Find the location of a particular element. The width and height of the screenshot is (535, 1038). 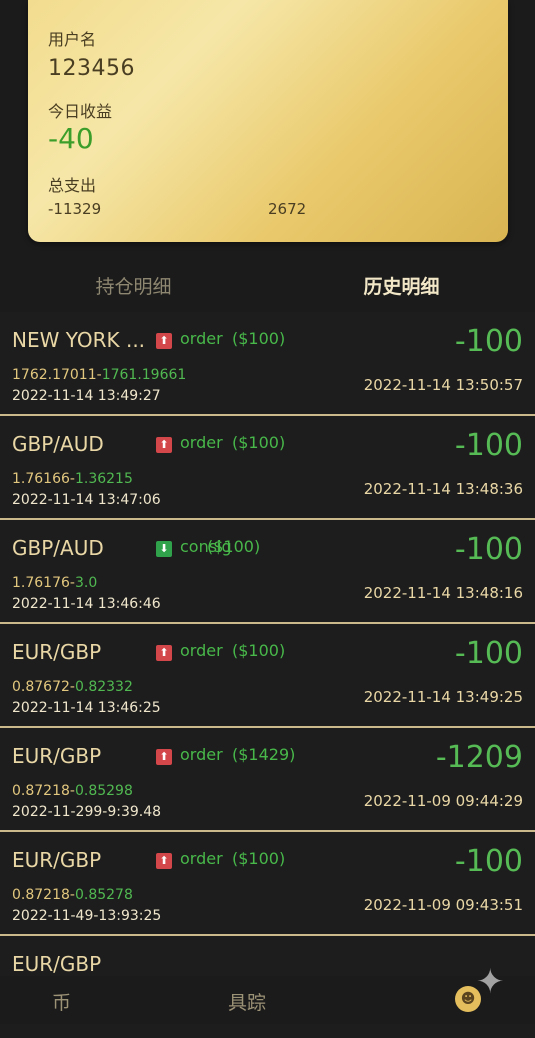

order-profit: -1209 is located at coordinates (479, 757).